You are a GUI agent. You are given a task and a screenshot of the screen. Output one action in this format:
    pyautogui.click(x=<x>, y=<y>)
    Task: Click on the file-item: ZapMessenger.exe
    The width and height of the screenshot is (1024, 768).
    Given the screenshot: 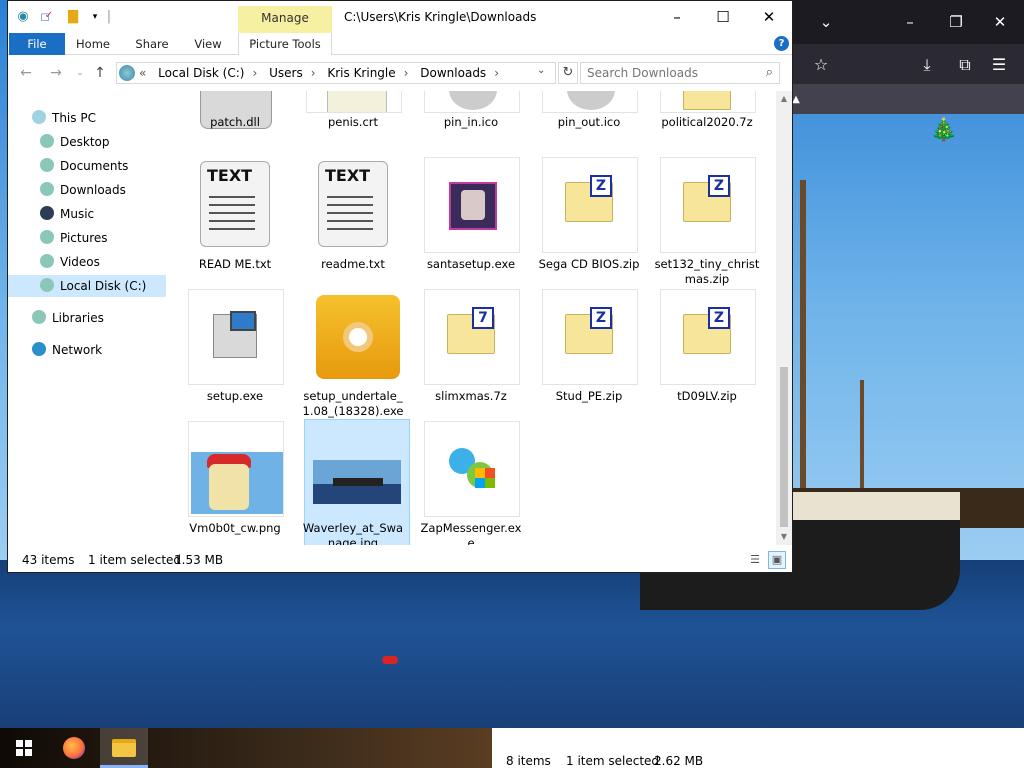 What is the action you would take?
    pyautogui.click(x=471, y=483)
    